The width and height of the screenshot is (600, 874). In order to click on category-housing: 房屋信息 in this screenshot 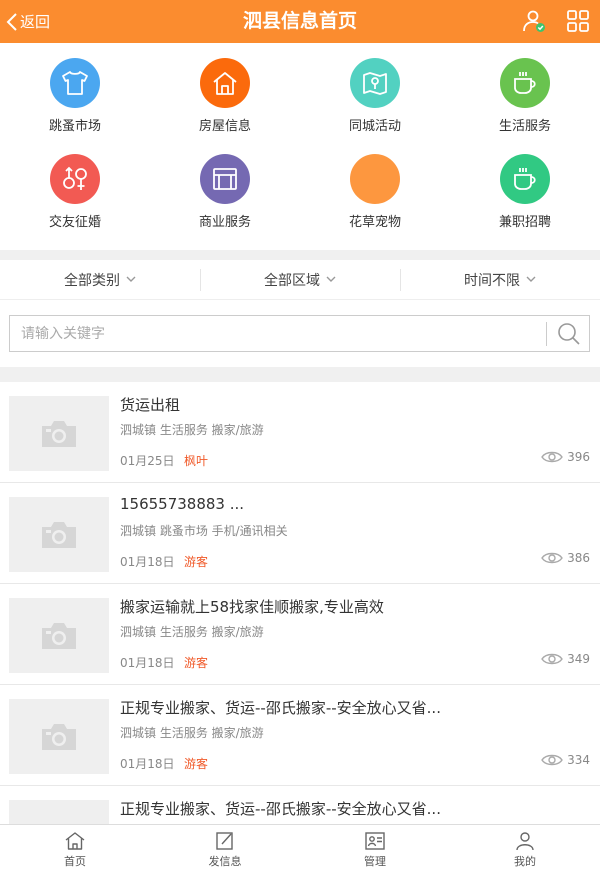, I will do `click(225, 96)`.